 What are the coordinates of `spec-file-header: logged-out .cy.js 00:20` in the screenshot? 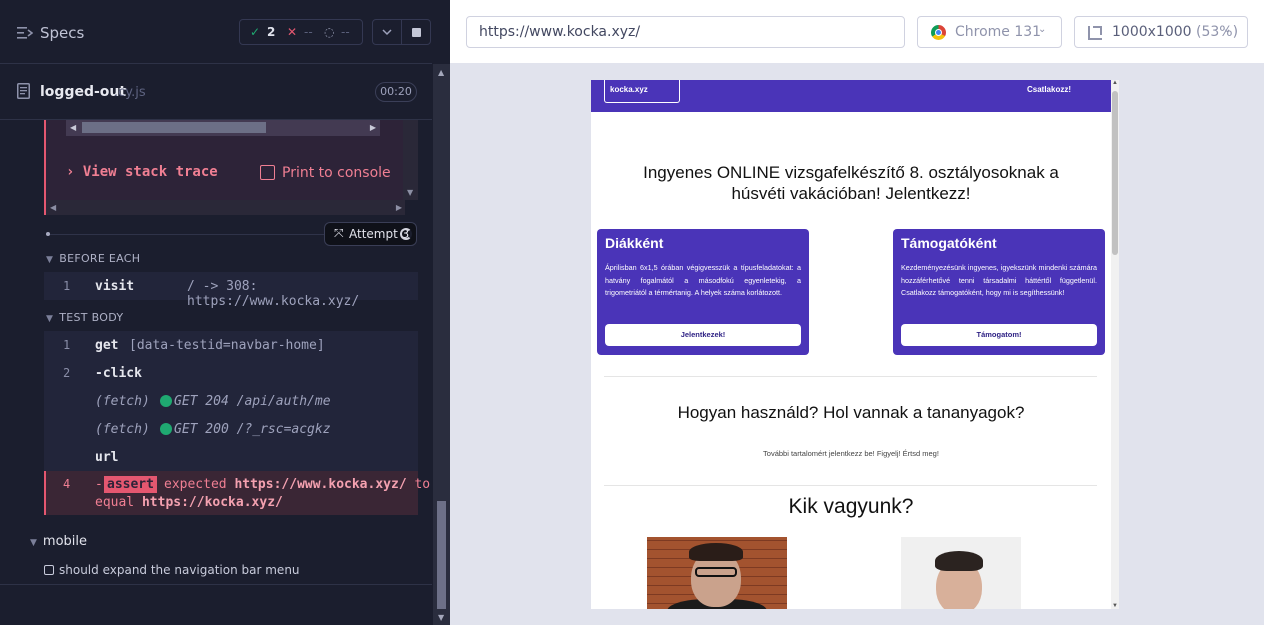 It's located at (216, 92).